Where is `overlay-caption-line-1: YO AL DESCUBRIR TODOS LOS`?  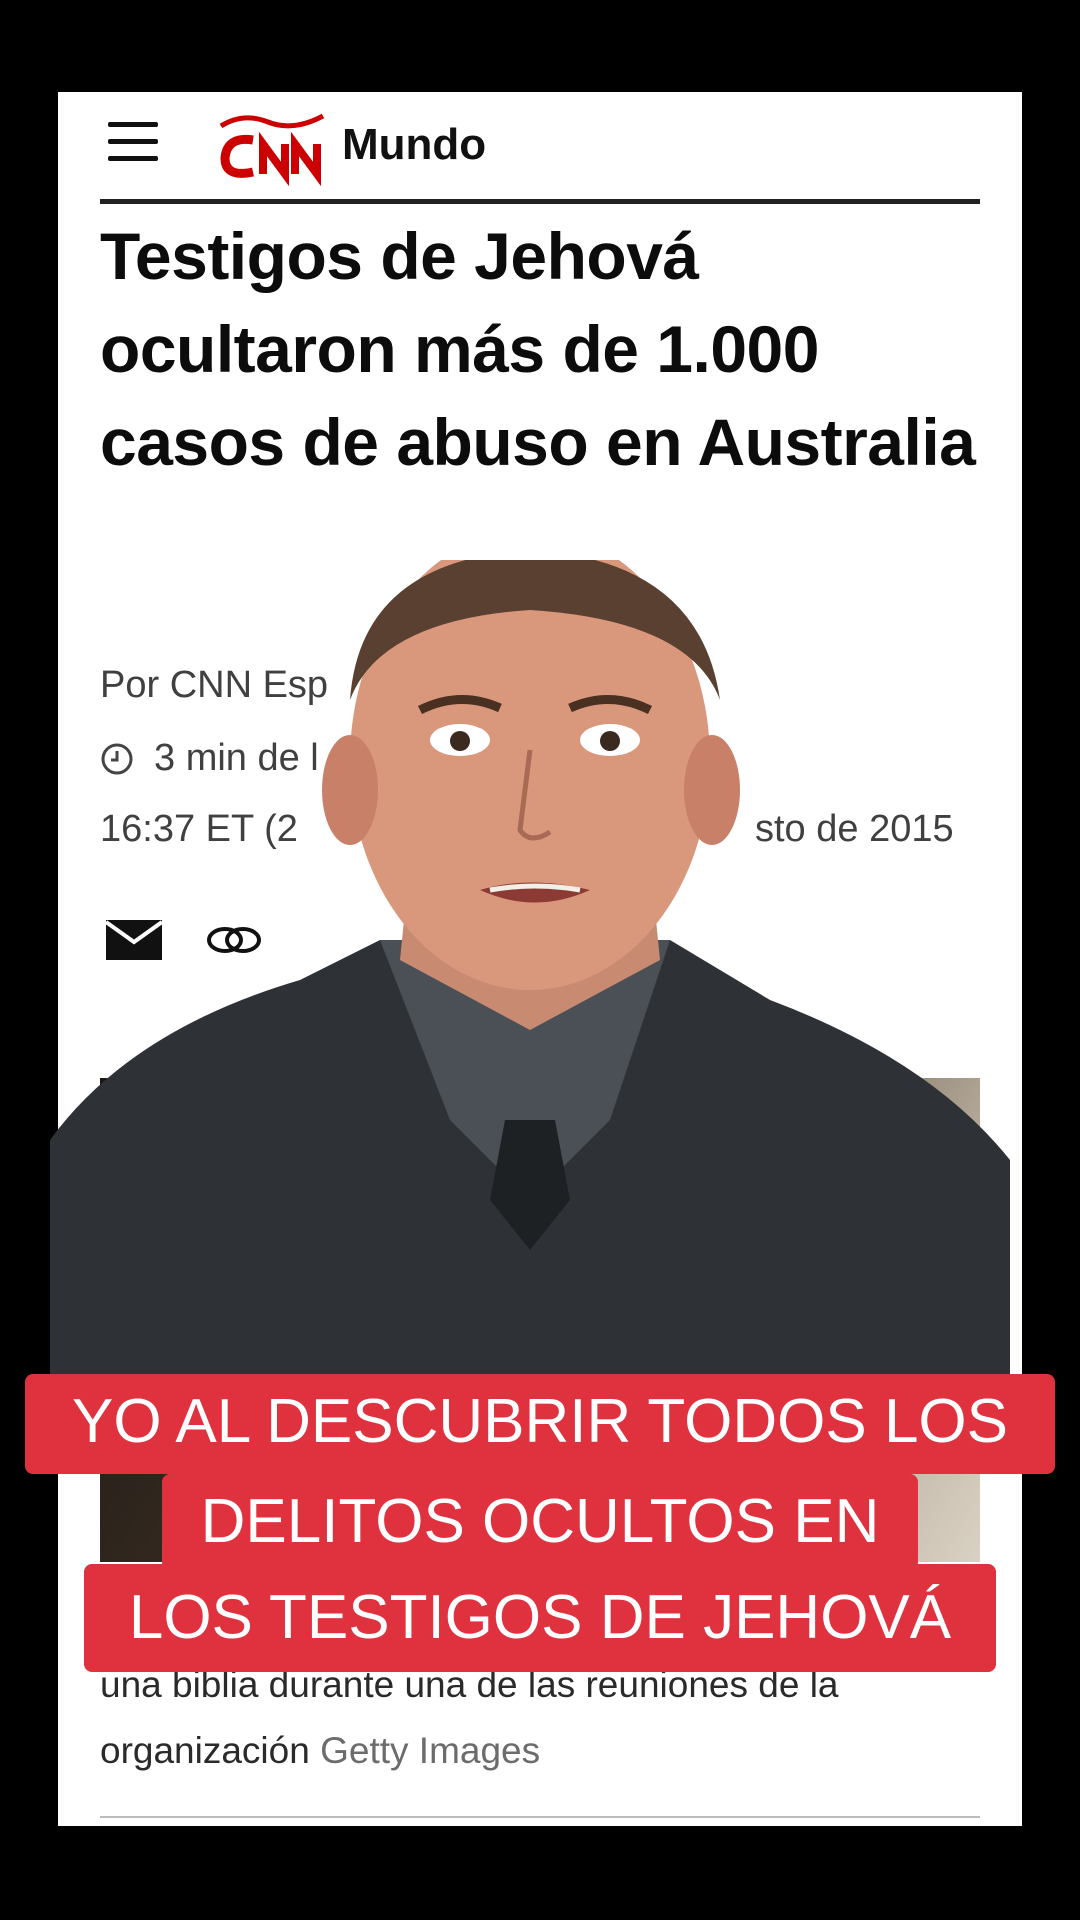
overlay-caption-line-1: YO AL DESCUBRIR TODOS LOS is located at coordinates (540, 1424).